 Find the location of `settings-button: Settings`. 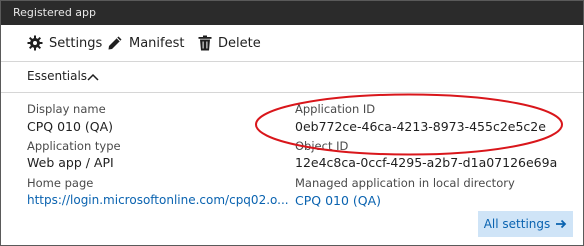

settings-button: Settings is located at coordinates (64, 43).